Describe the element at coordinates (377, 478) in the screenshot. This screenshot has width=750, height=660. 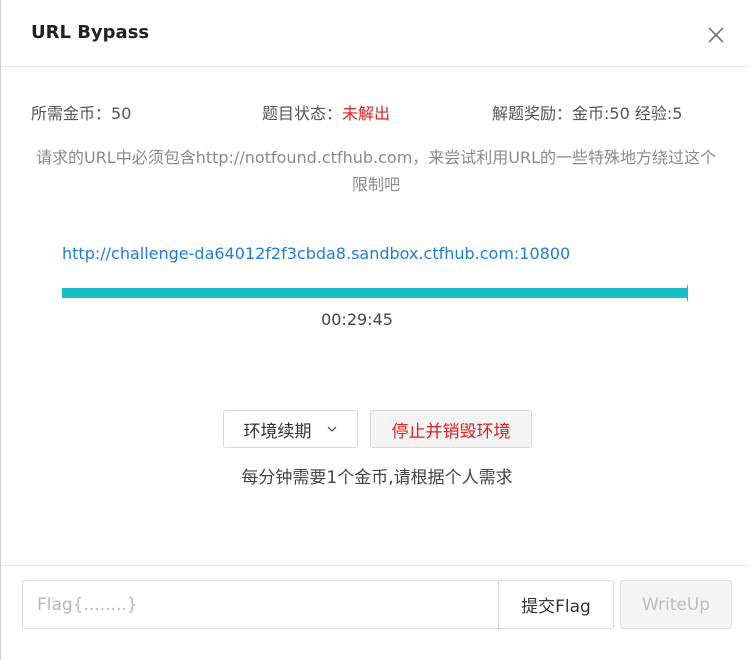
I see `cost-note: 每分钟需要1个金币,请根据个人需求` at that location.